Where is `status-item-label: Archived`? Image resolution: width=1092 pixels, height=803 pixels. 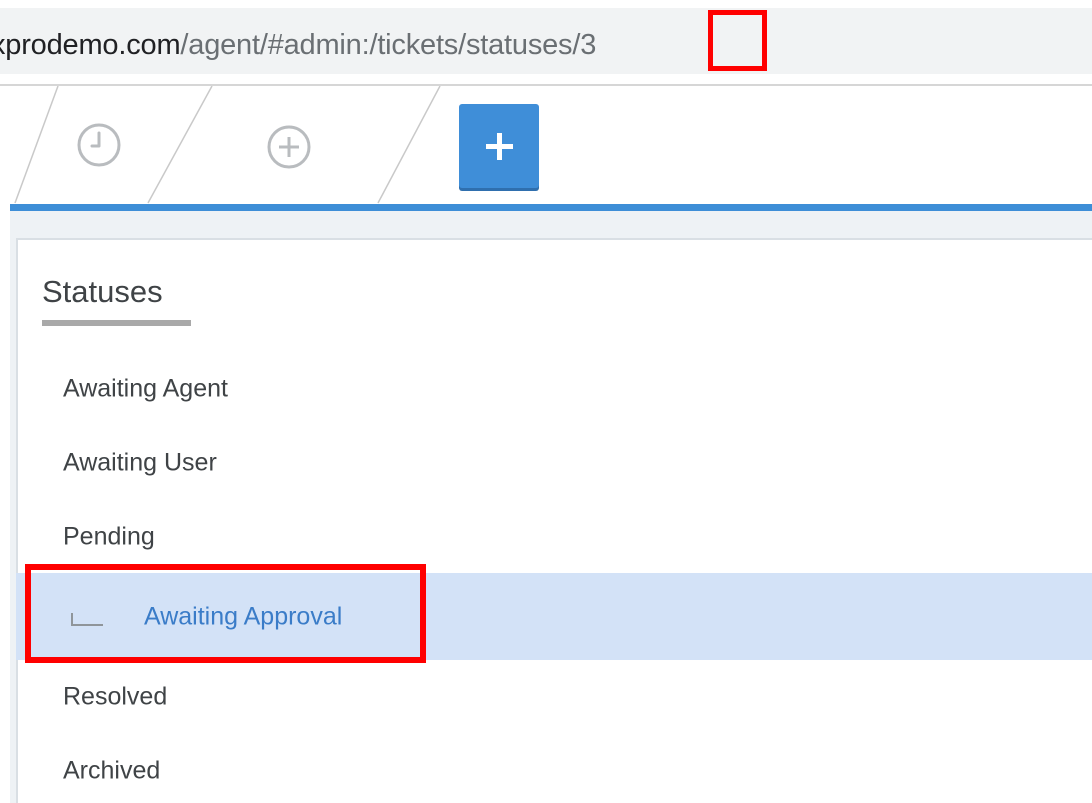
status-item-label: Archived is located at coordinates (112, 770).